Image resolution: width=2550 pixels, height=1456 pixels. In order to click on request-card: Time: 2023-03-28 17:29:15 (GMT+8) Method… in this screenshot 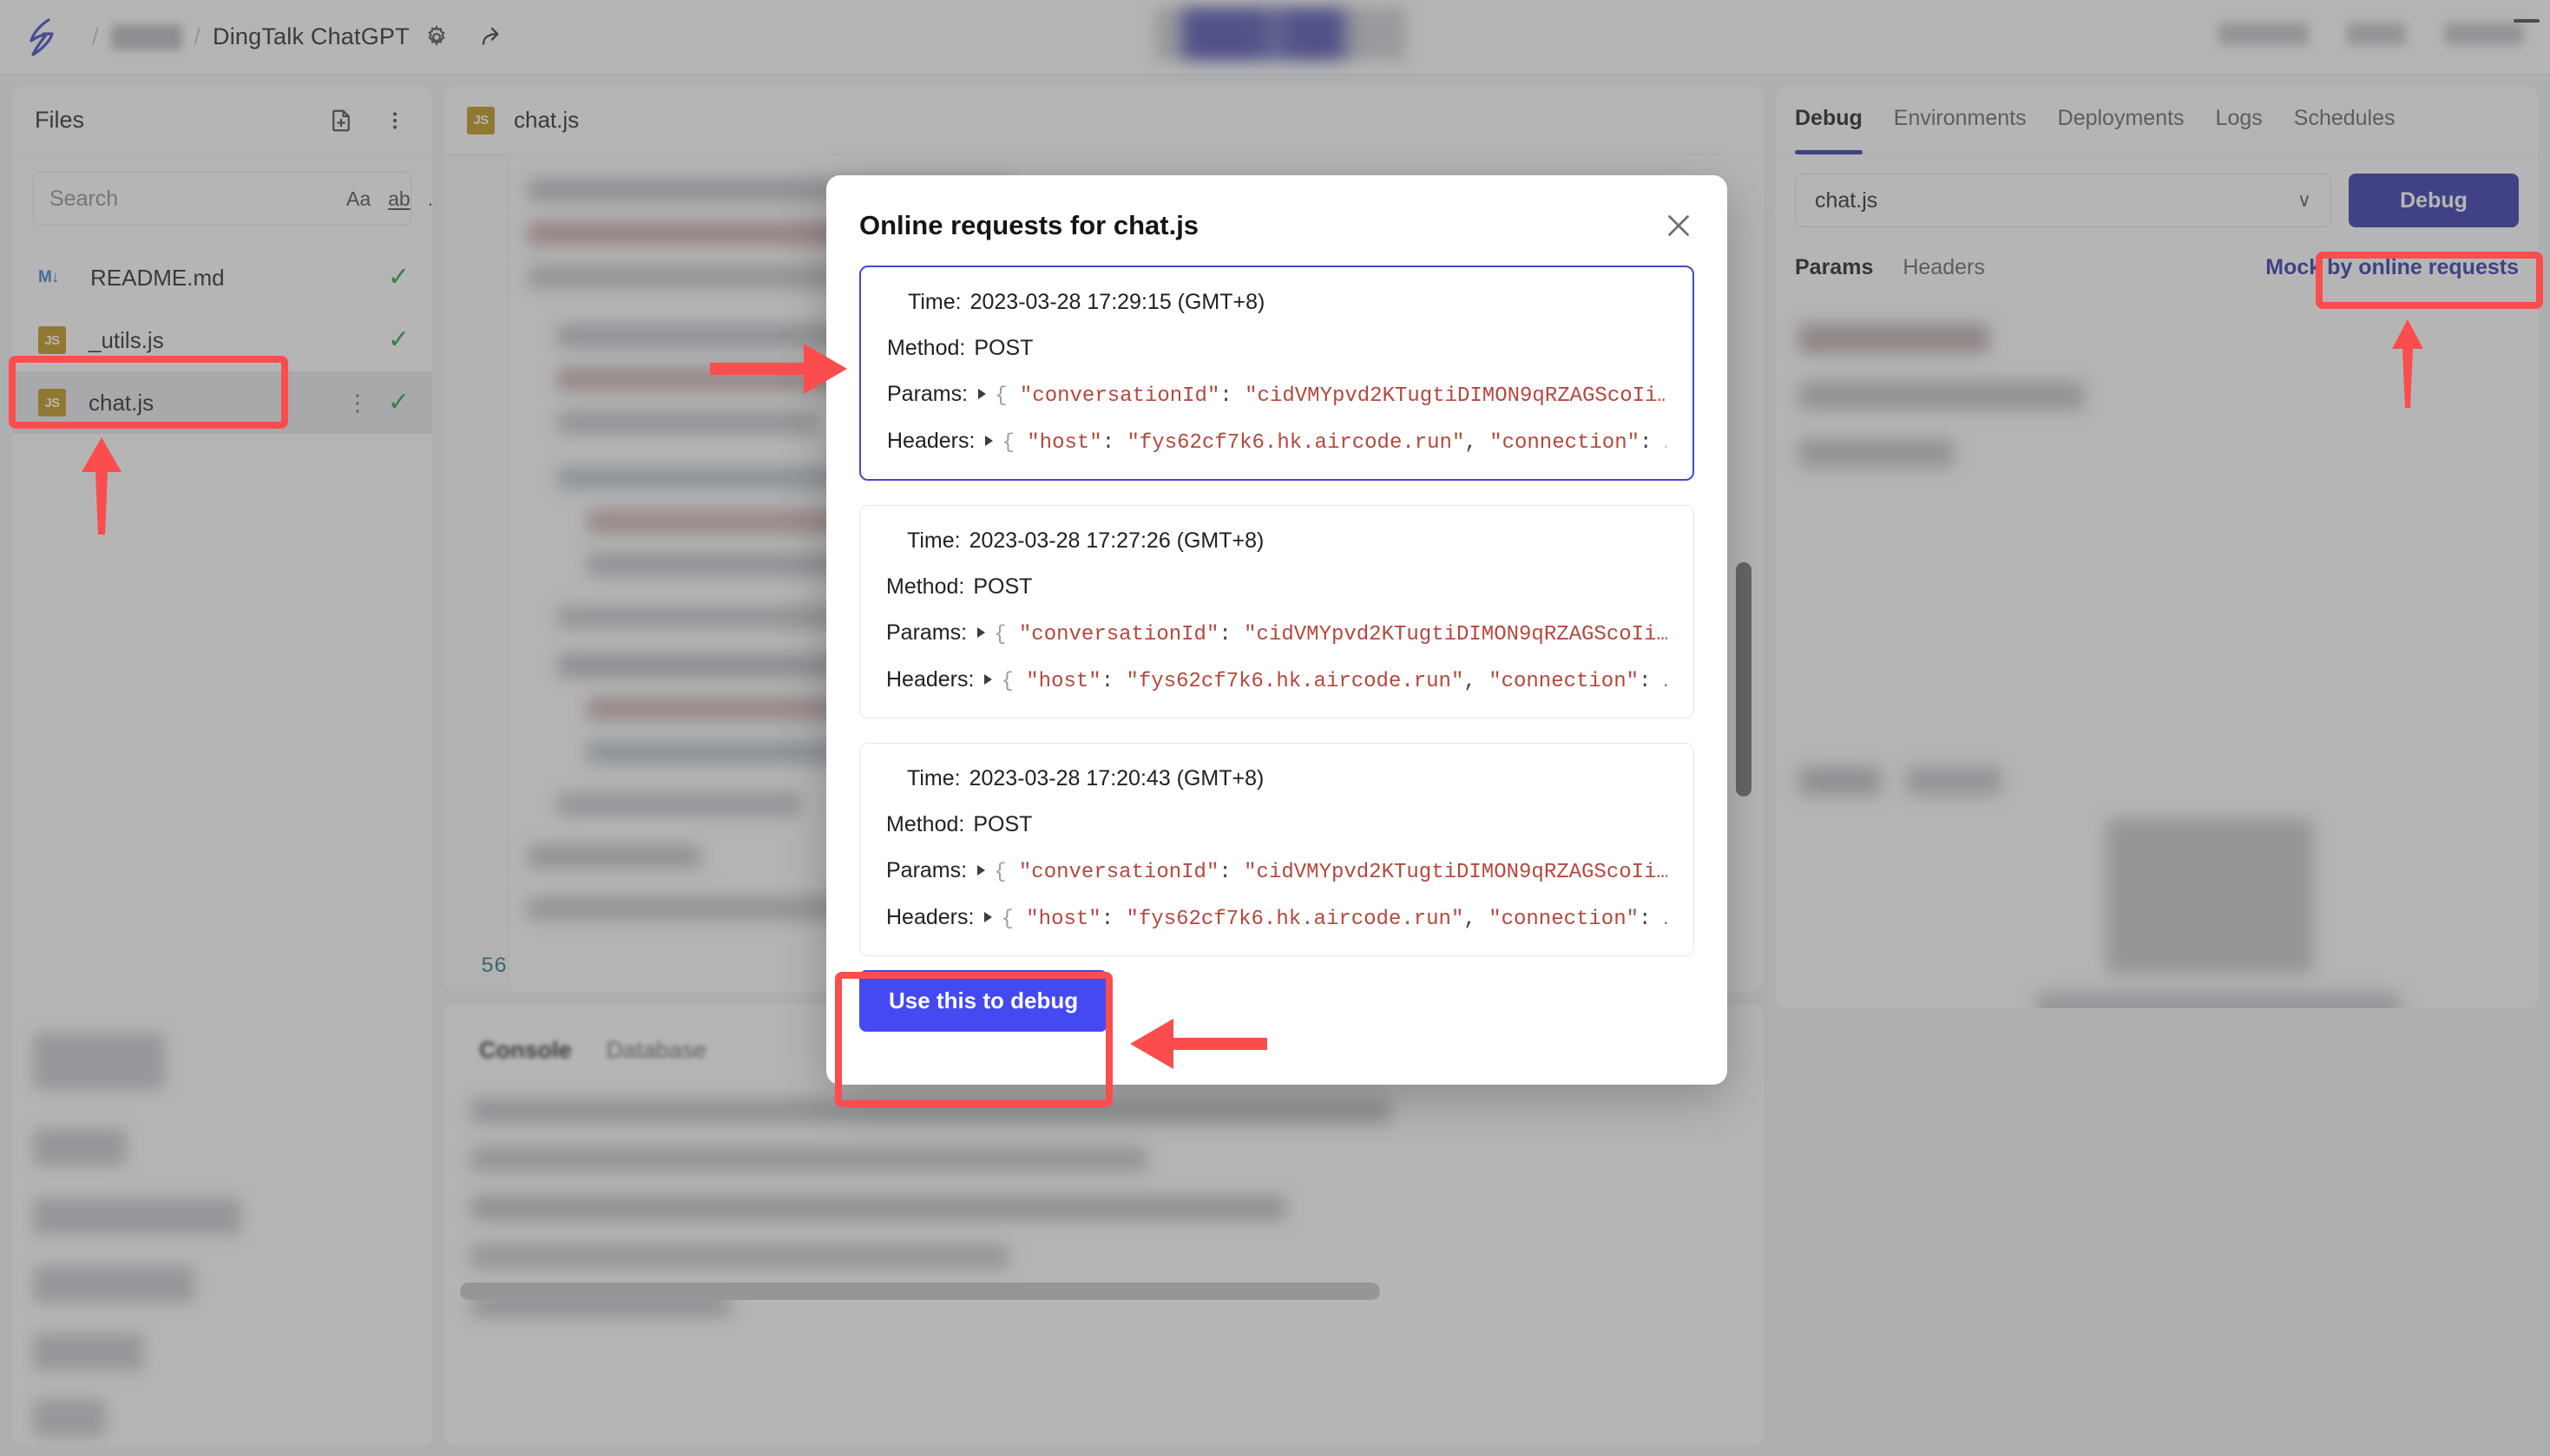, I will do `click(1276, 373)`.